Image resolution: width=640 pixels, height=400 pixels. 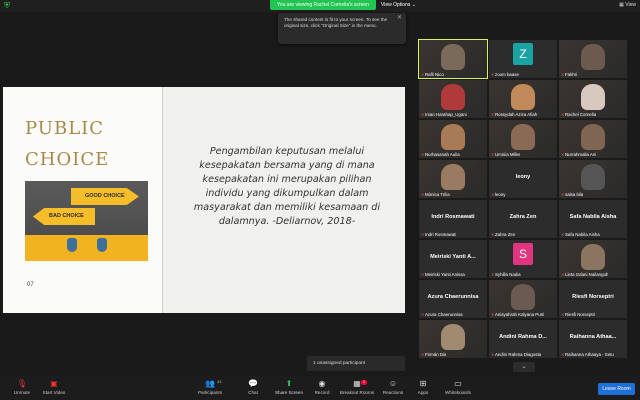 I want to click on participant-name: ✕zoom baase, so click(x=505, y=74).